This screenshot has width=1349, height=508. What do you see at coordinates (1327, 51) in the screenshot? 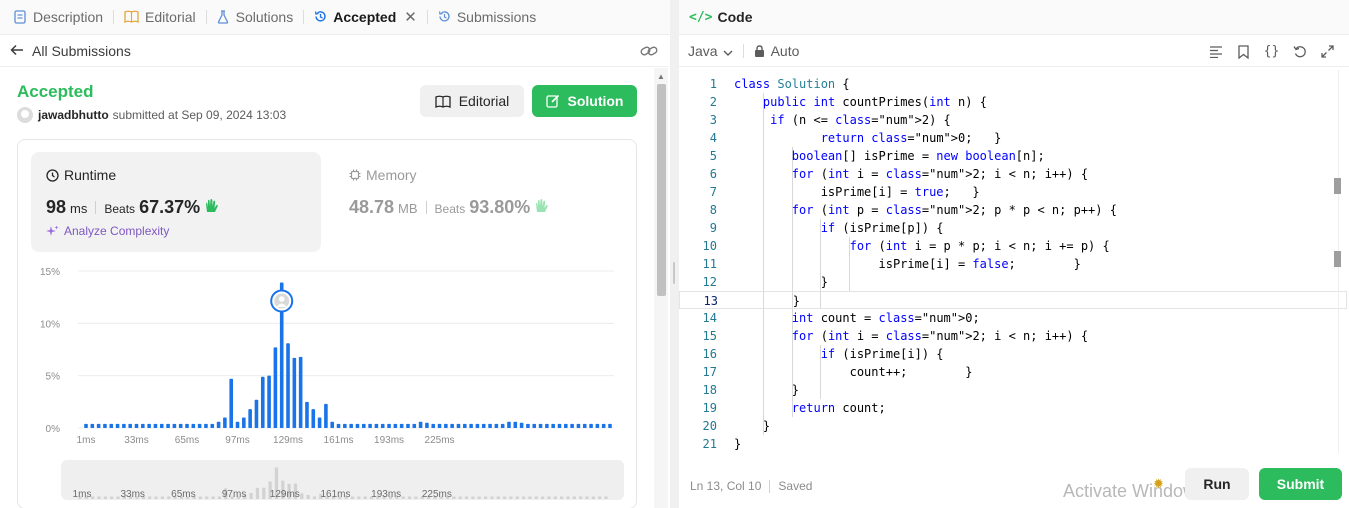
I see `expand-icon` at bounding box center [1327, 51].